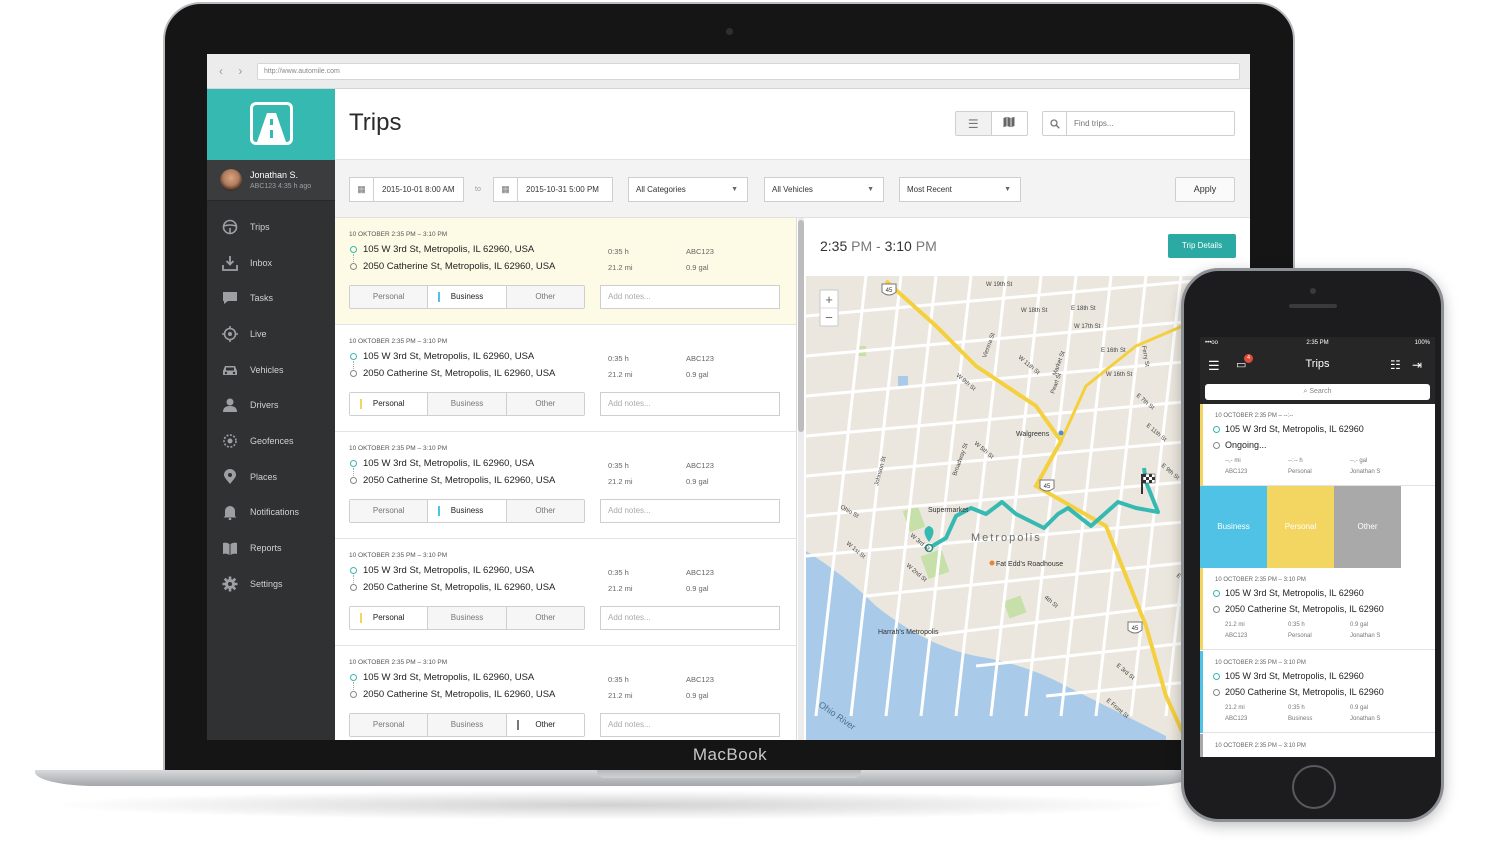 This screenshot has height=842, width=1500. I want to click on map-view-button, so click(1010, 123).